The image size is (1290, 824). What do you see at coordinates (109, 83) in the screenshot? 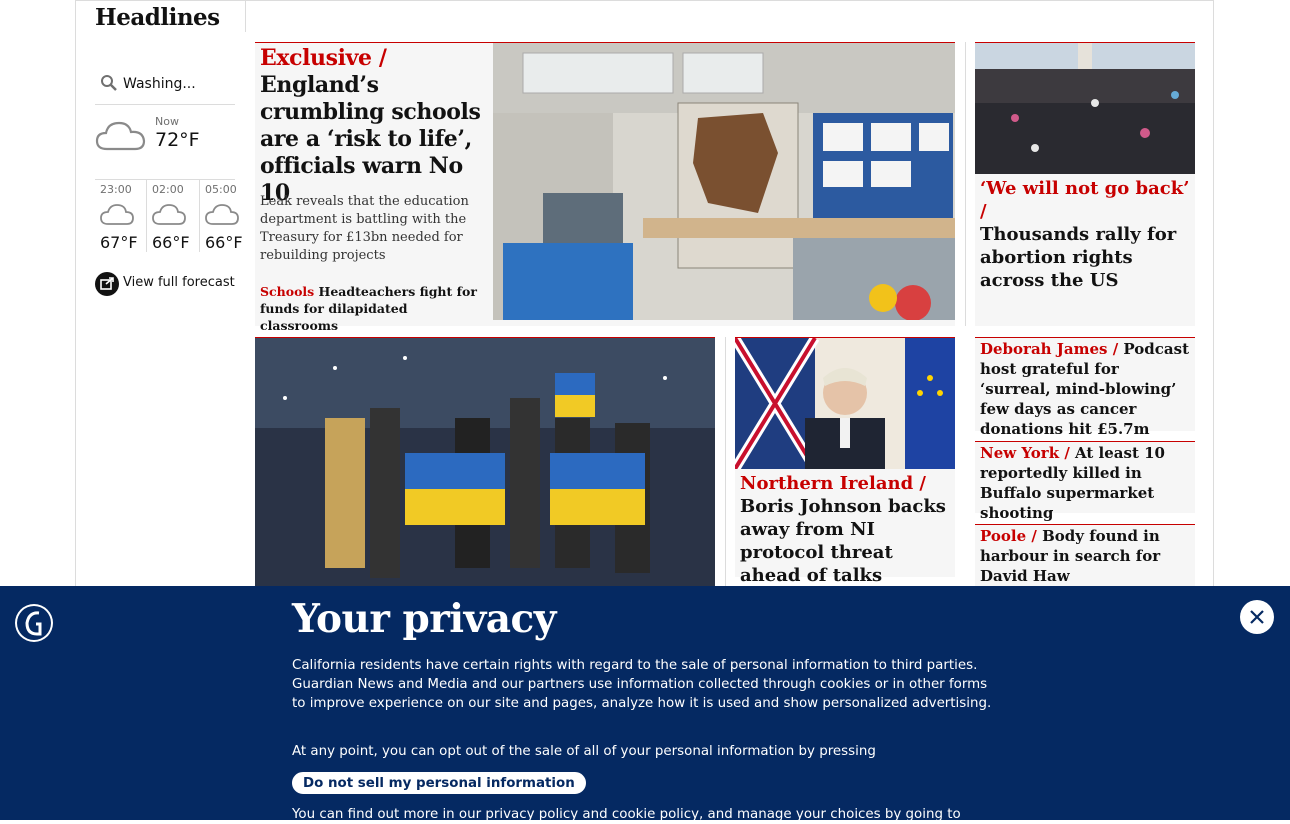
I see `search-icon` at bounding box center [109, 83].